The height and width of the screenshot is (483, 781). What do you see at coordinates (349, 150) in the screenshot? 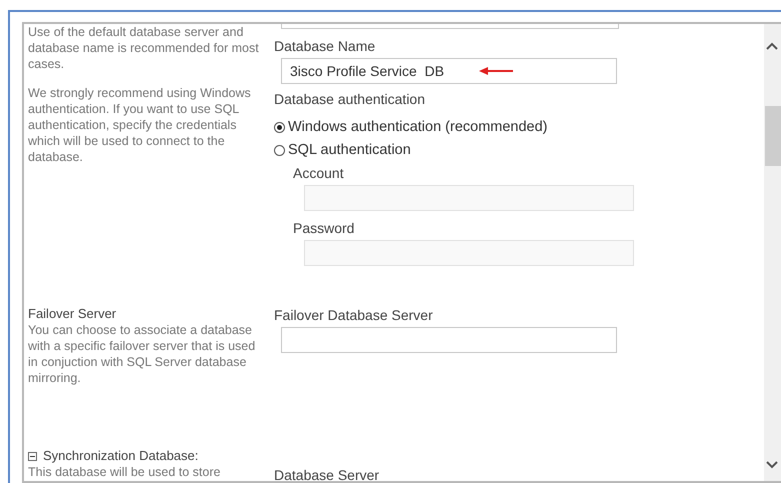
I see `radio-label: SQL authentication` at bounding box center [349, 150].